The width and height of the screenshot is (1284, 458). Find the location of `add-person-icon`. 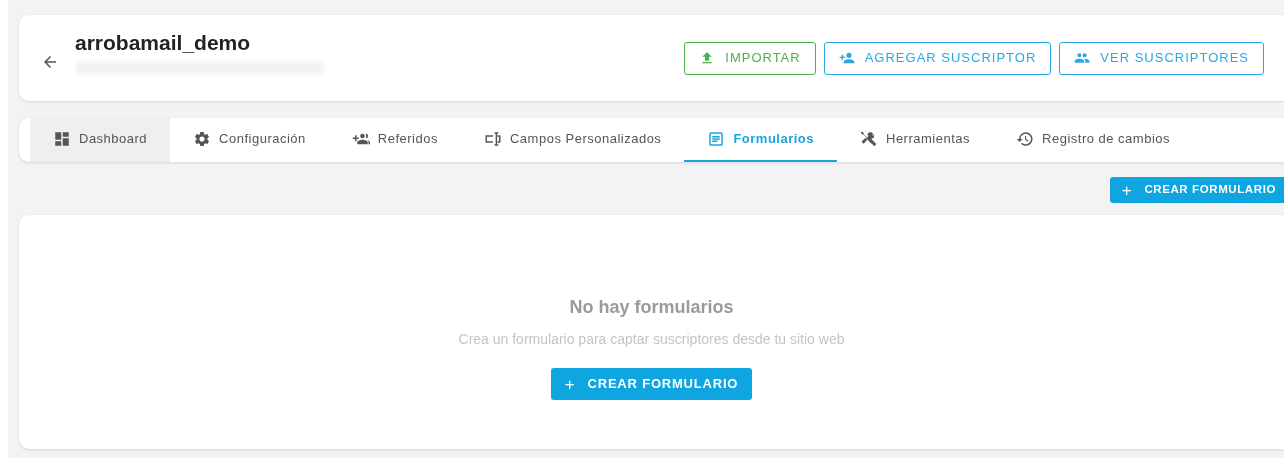

add-person-icon is located at coordinates (846, 58).